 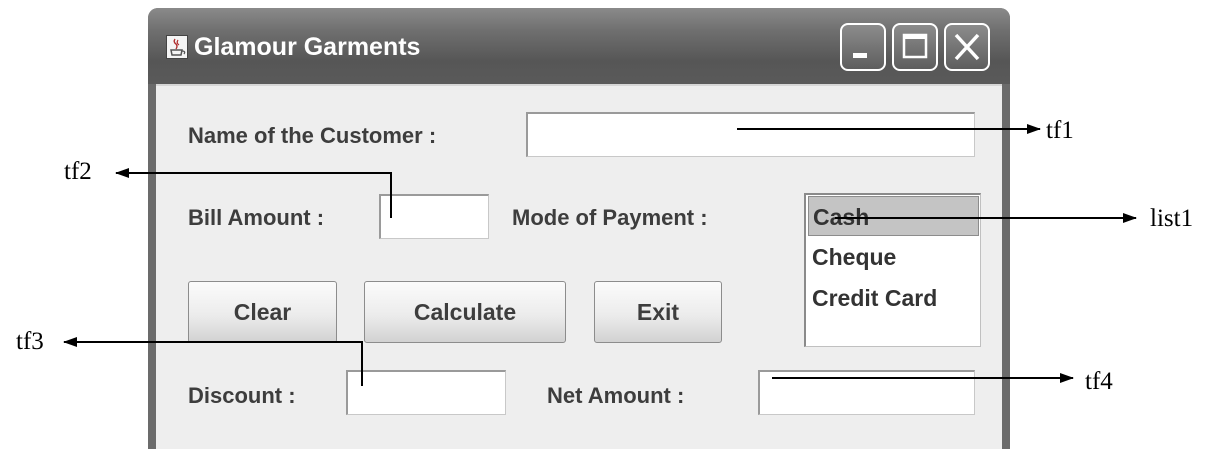 What do you see at coordinates (1060, 130) in the screenshot?
I see `tf1-annotation: tf1` at bounding box center [1060, 130].